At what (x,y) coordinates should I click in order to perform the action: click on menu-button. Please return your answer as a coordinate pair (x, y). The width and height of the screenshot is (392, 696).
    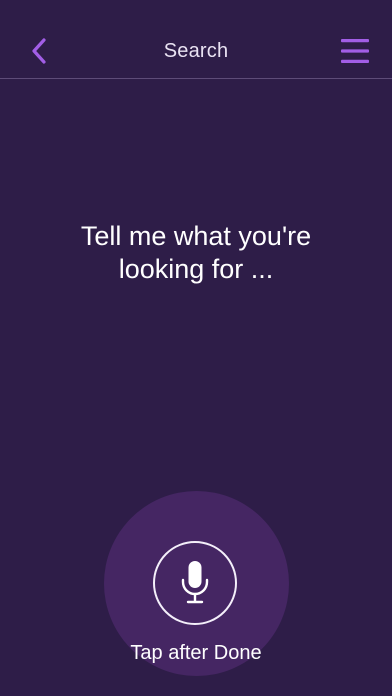
    Looking at the image, I should click on (355, 51).